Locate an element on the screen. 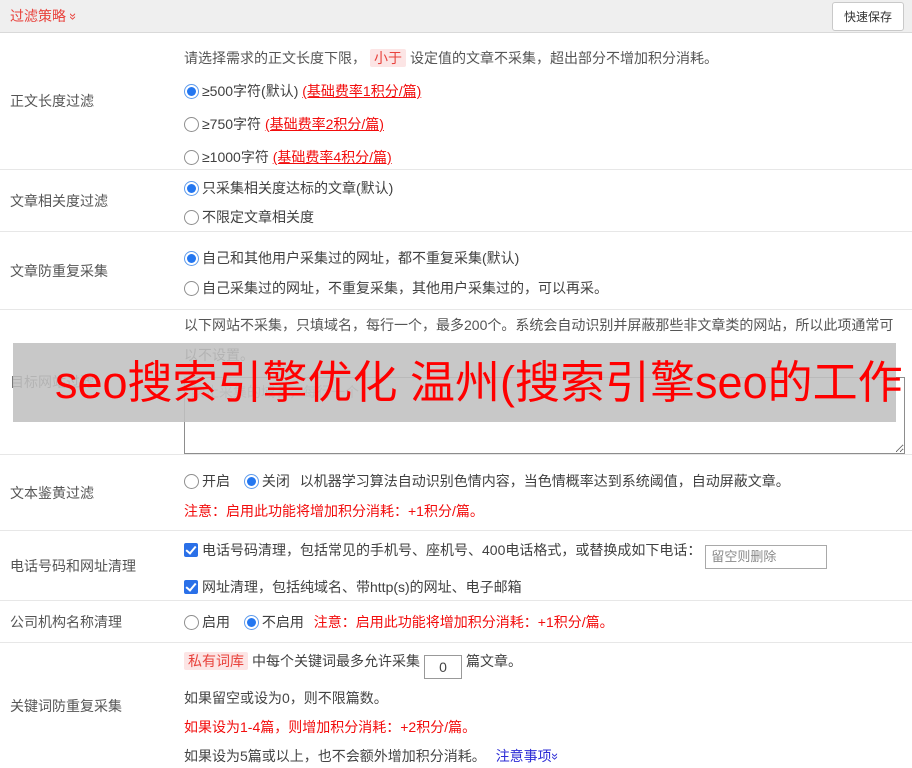 The height and width of the screenshot is (768, 912). quick-save-button: 快速保存 is located at coordinates (867, 16).